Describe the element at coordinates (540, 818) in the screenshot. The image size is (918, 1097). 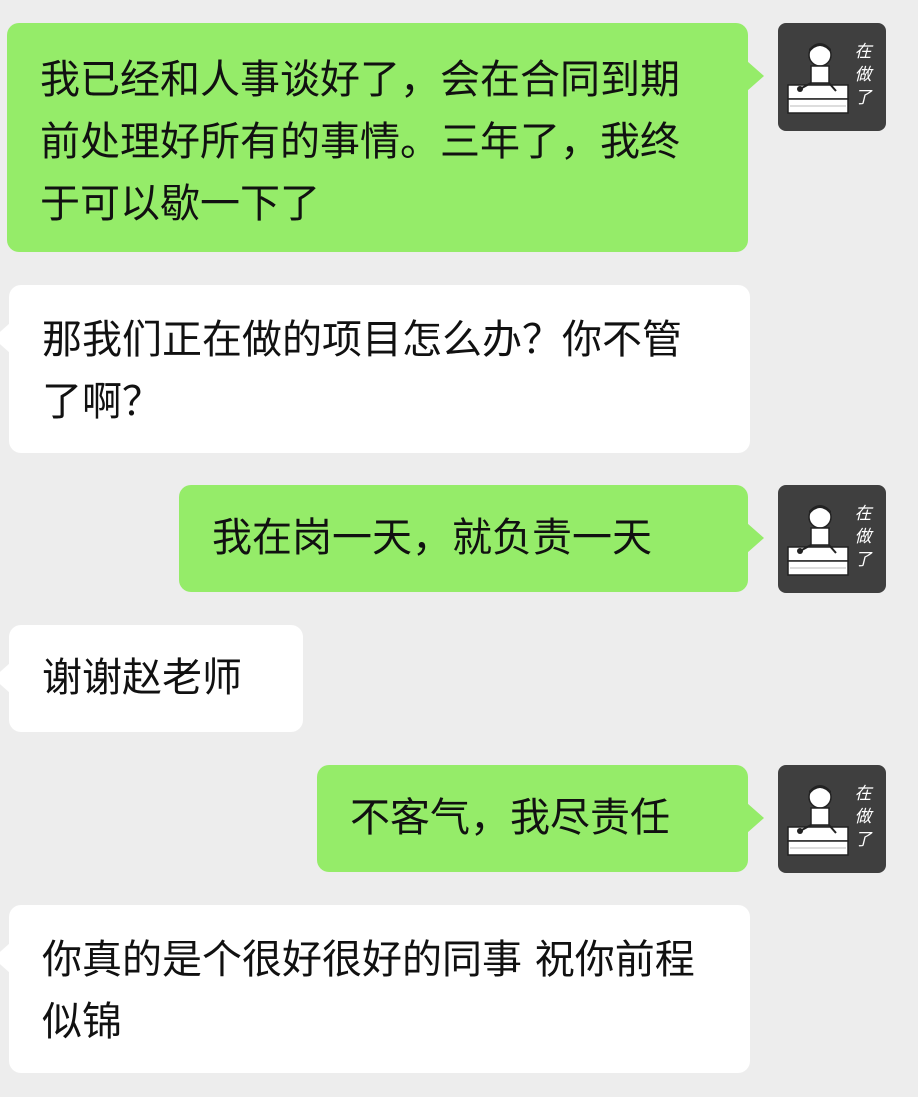
I see `message-bubble-outgoing: 不客气，我尽责任` at that location.